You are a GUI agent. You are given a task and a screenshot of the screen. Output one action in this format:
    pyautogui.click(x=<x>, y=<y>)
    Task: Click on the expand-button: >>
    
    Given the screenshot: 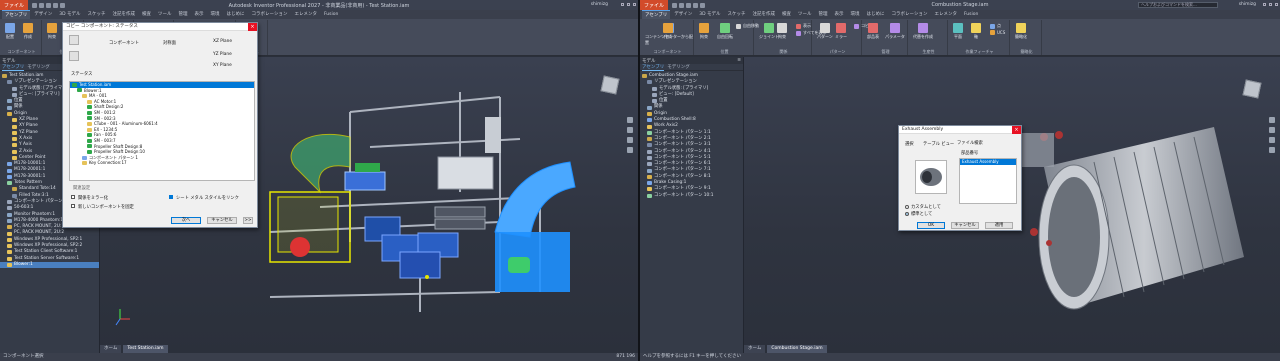 What is the action you would take?
    pyautogui.click(x=248, y=220)
    